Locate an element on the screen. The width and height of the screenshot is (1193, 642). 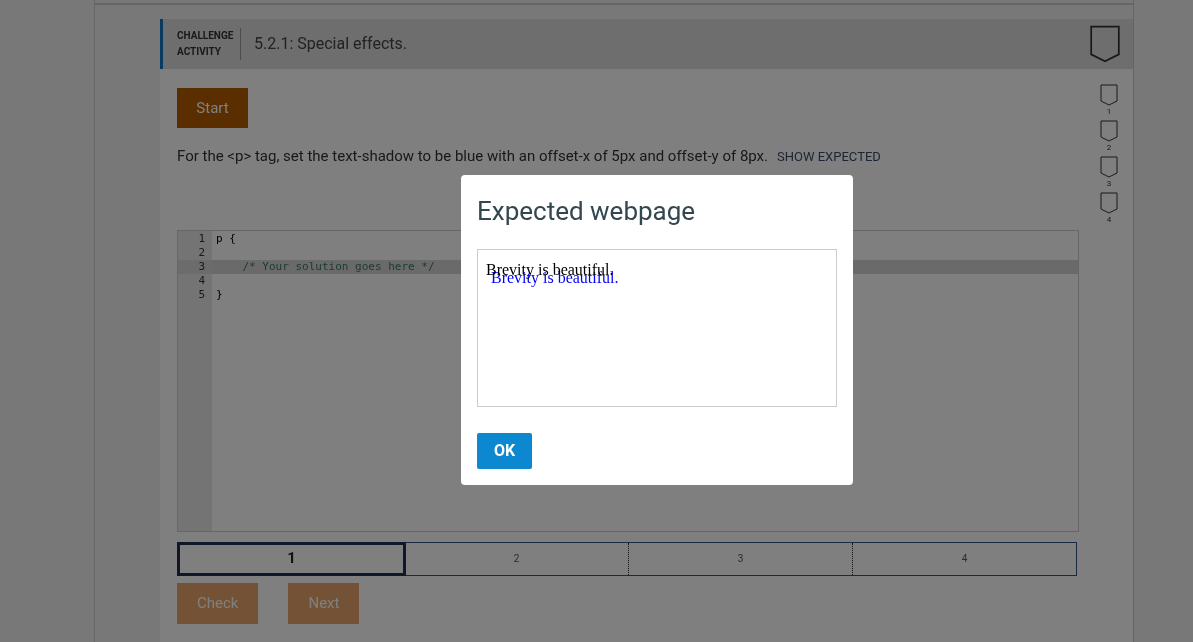
line-number: 5 is located at coordinates (201, 294).